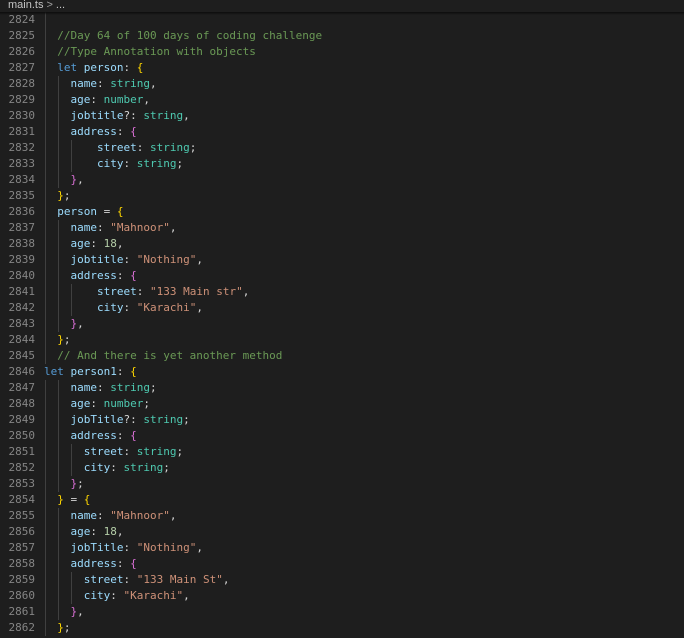 The height and width of the screenshot is (638, 684). I want to click on code-line: 2844};, so click(342, 340).